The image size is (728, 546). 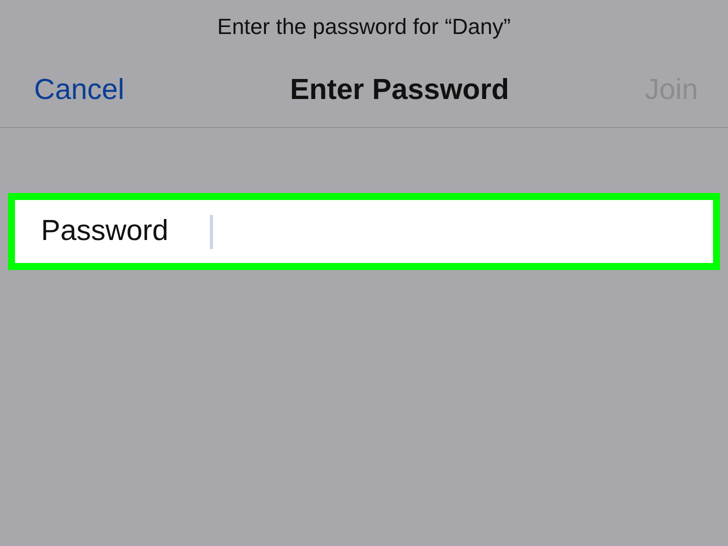 I want to click on text-cursor, so click(x=211, y=231).